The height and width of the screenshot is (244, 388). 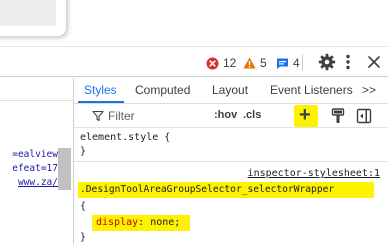 What do you see at coordinates (125, 138) in the screenshot?
I see `element-style-selector: element.style {` at bounding box center [125, 138].